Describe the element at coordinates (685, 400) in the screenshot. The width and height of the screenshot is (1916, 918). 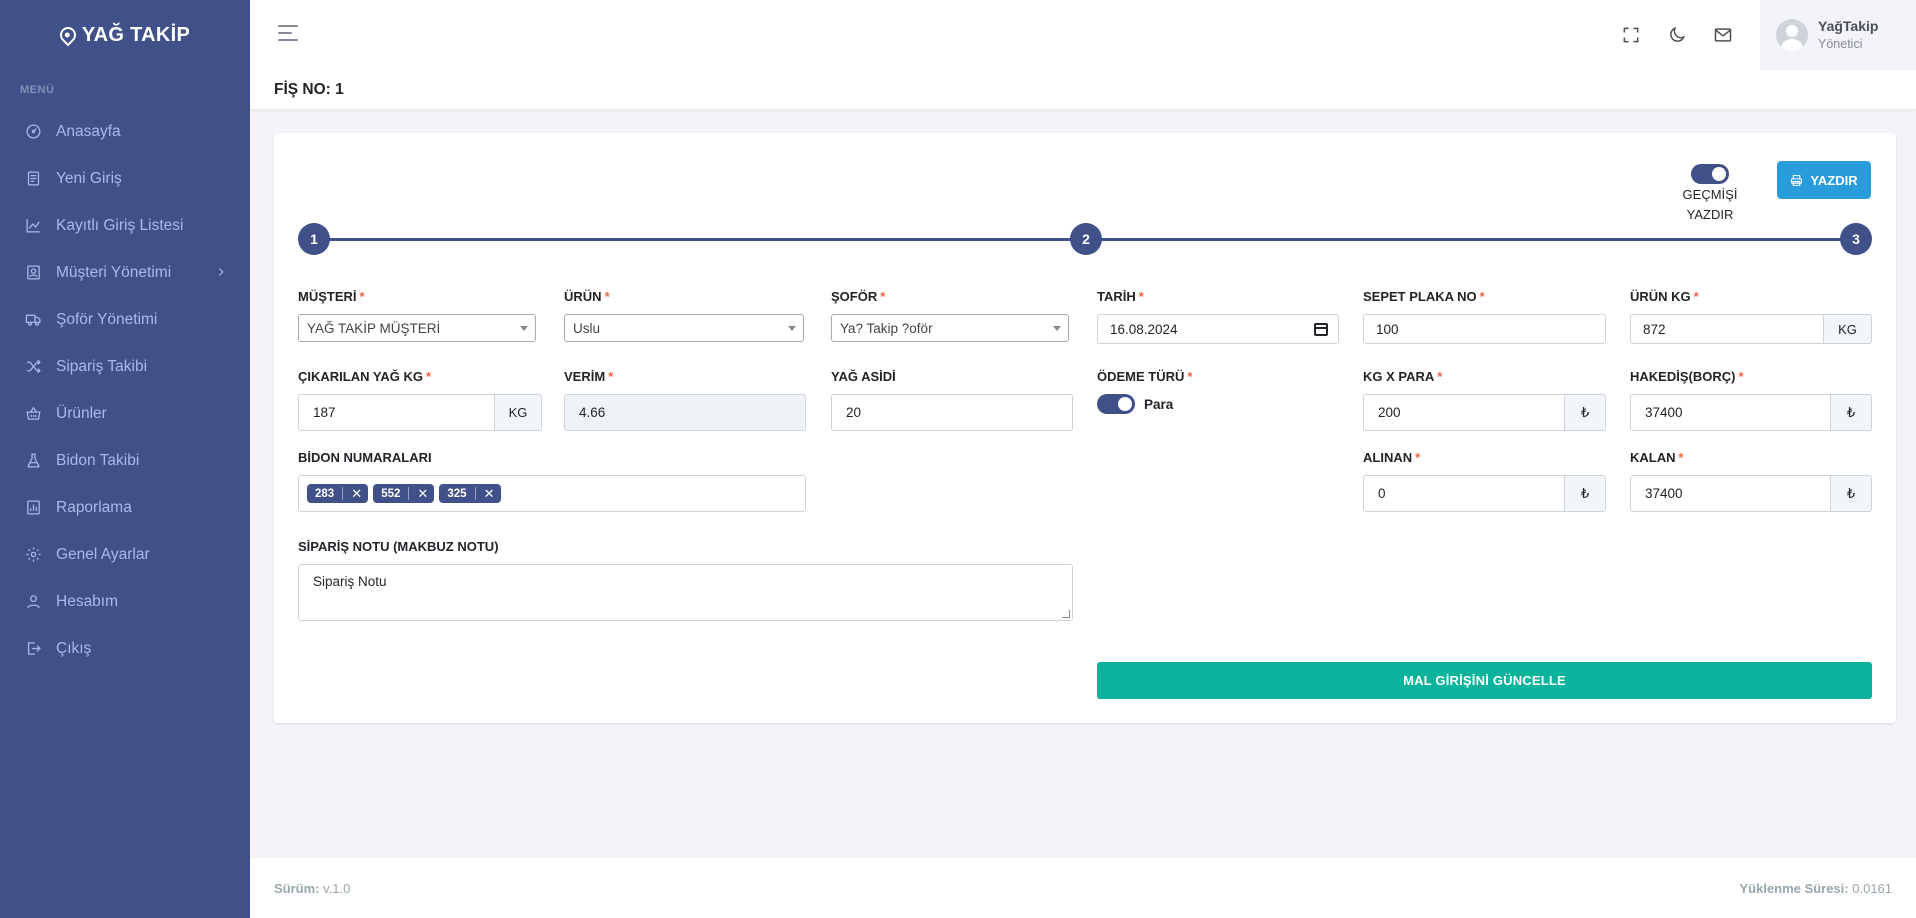
I see `verim-field: VERİM * 4.66` at that location.